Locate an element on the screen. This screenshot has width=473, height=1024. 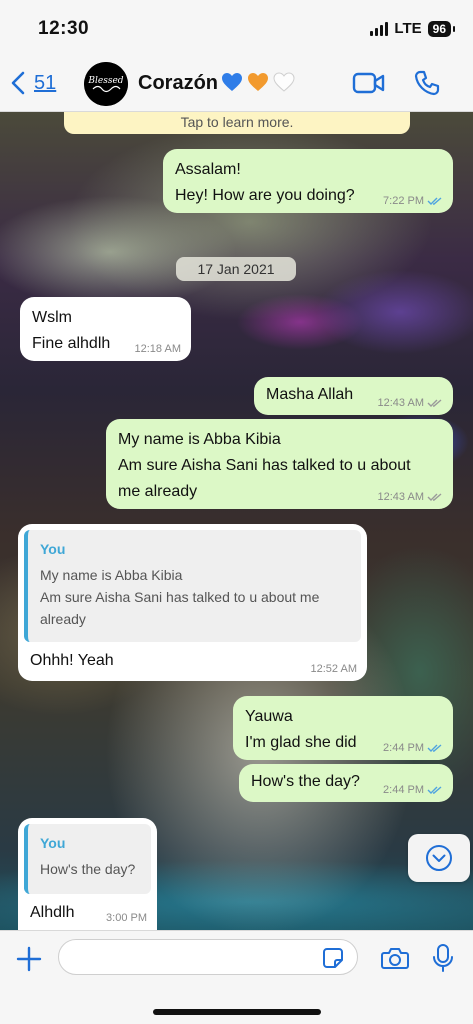
encryption-notice: Tap to learn more. is located at coordinates (237, 123).